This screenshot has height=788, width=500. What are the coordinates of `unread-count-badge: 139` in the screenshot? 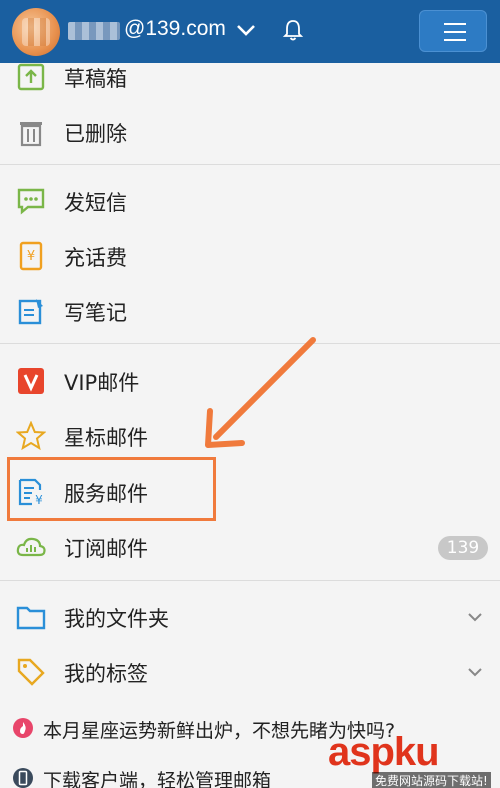 It's located at (463, 548).